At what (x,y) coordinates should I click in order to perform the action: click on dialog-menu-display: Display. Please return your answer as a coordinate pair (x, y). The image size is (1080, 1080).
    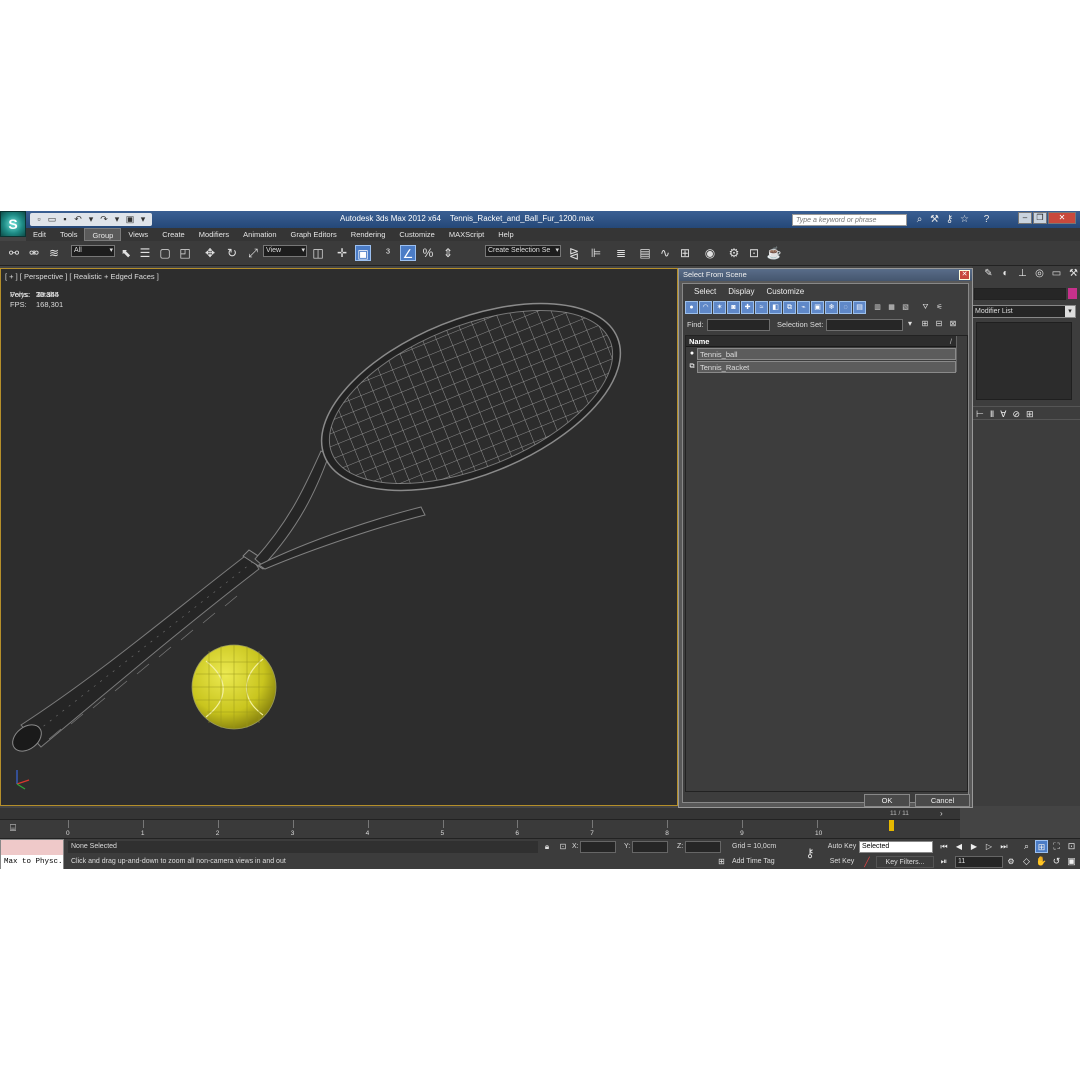
    Looking at the image, I should click on (741, 292).